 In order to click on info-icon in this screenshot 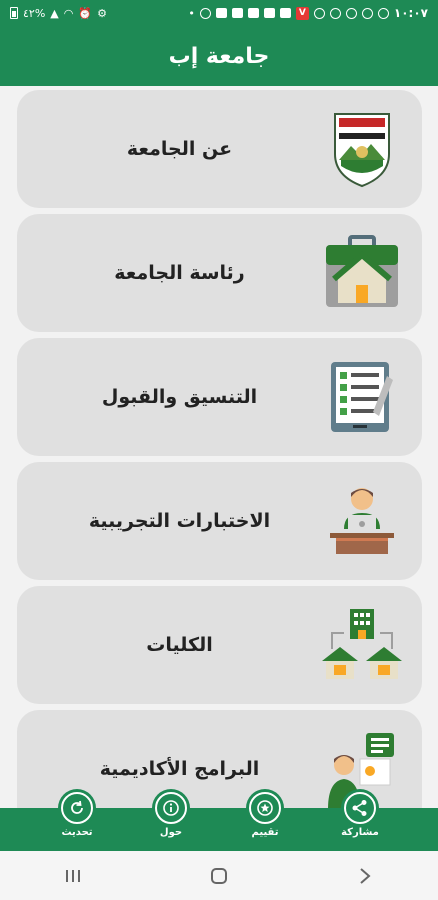, I will do `click(171, 808)`.